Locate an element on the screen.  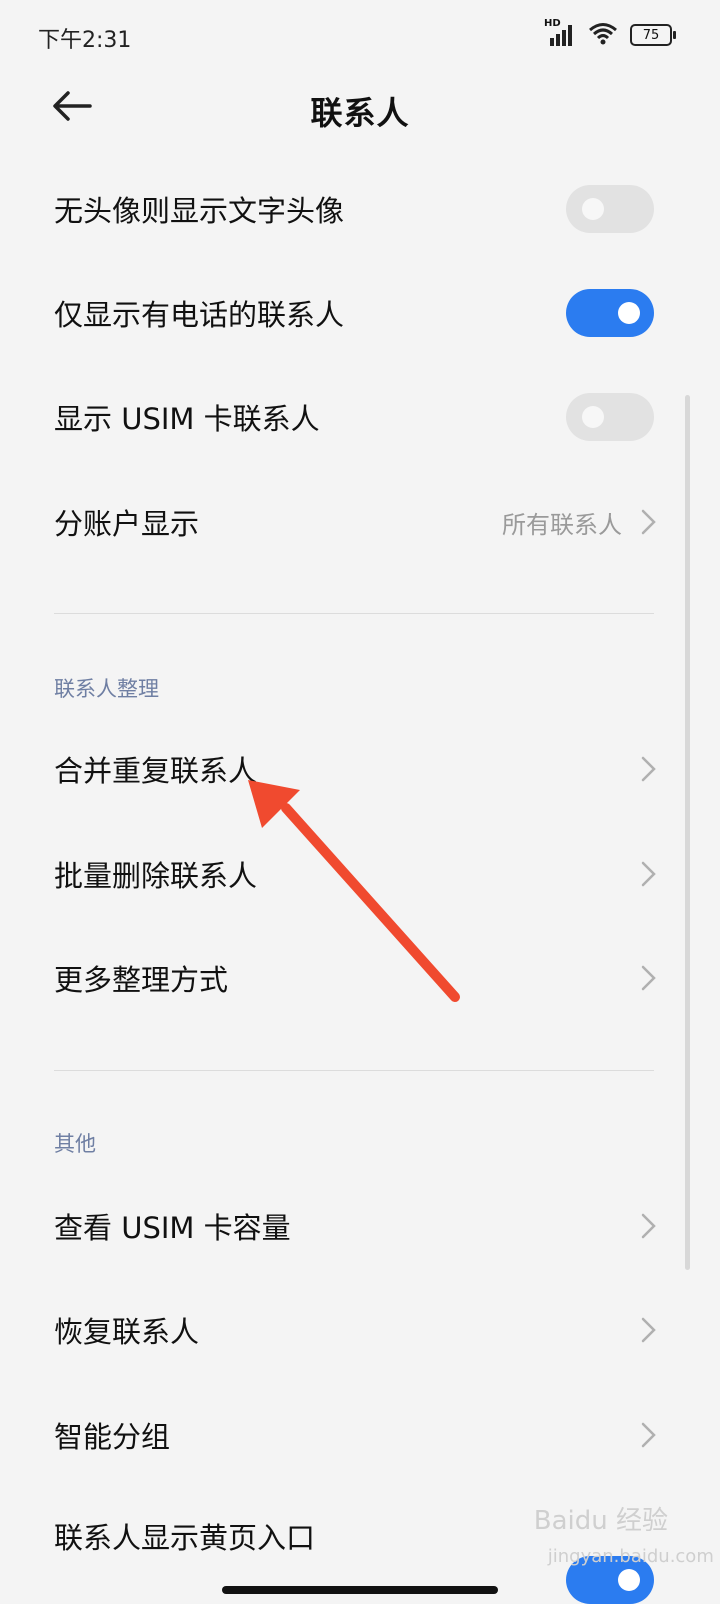
battery-icon: 75 is located at coordinates (653, 35).